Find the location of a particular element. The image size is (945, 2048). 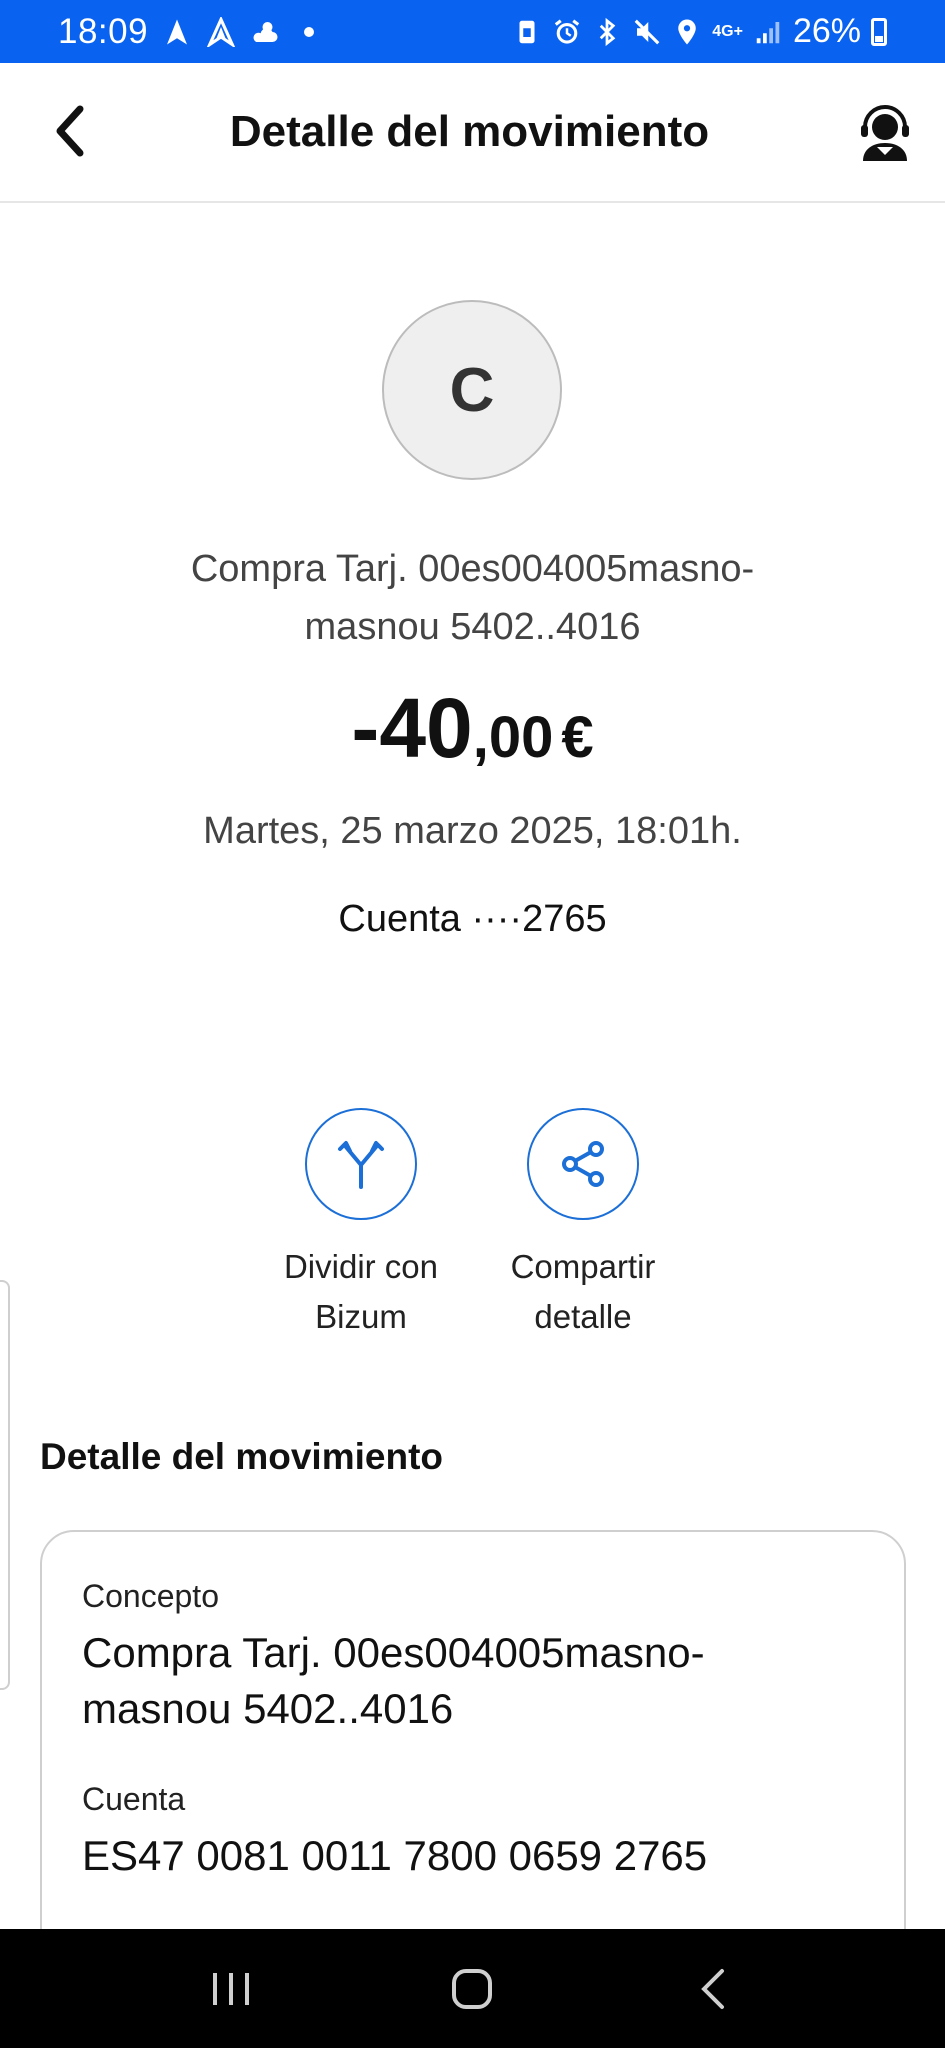

recent-apps-icon is located at coordinates (230, 1988).